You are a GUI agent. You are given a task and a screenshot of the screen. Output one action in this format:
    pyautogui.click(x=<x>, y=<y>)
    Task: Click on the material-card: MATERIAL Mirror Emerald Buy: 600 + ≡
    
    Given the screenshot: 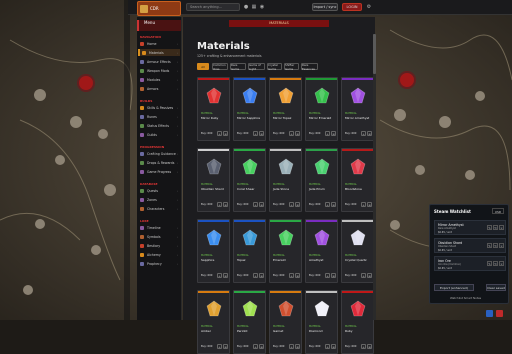 What is the action you would take?
    pyautogui.click(x=321, y=109)
    